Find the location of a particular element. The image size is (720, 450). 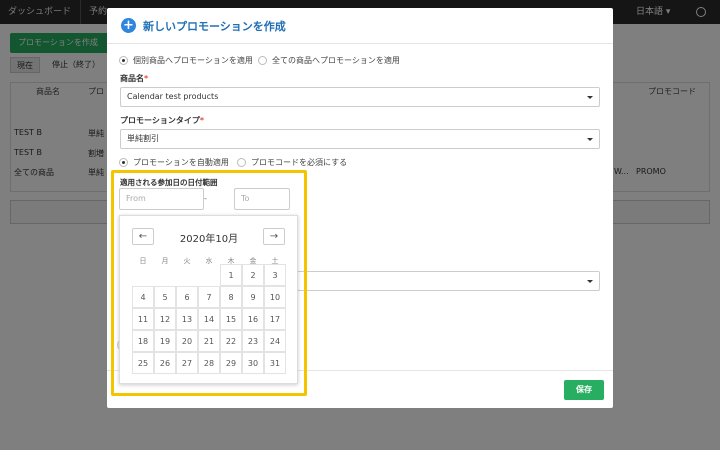

product-select: Calendar test products is located at coordinates (360, 97).